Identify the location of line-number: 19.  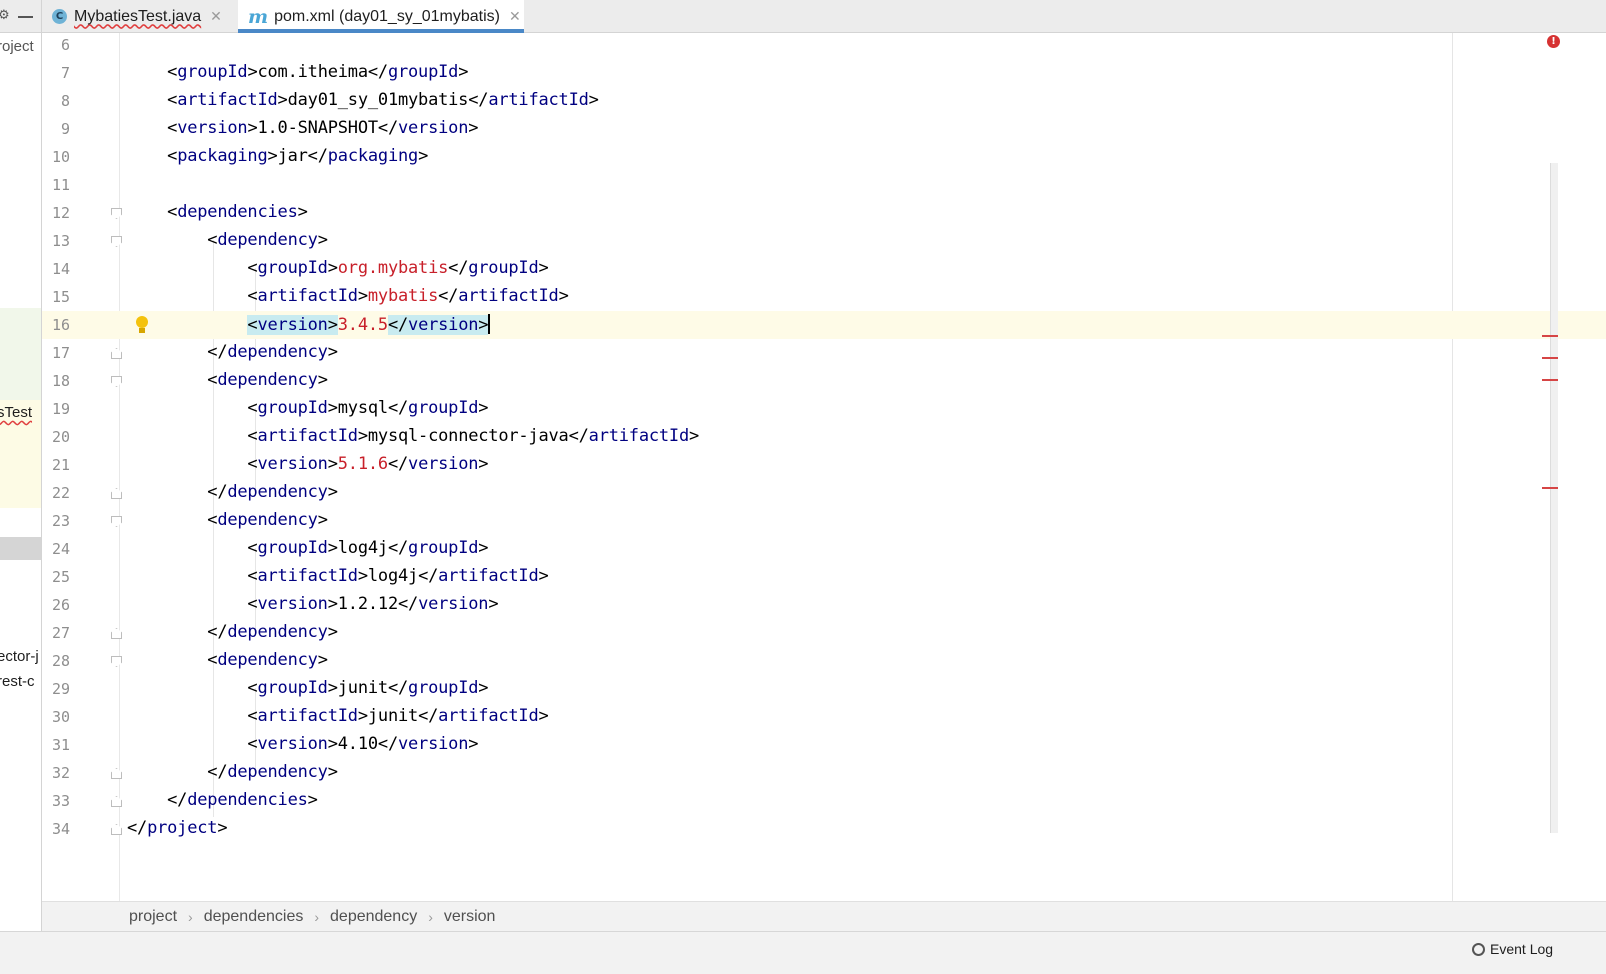
(60, 409).